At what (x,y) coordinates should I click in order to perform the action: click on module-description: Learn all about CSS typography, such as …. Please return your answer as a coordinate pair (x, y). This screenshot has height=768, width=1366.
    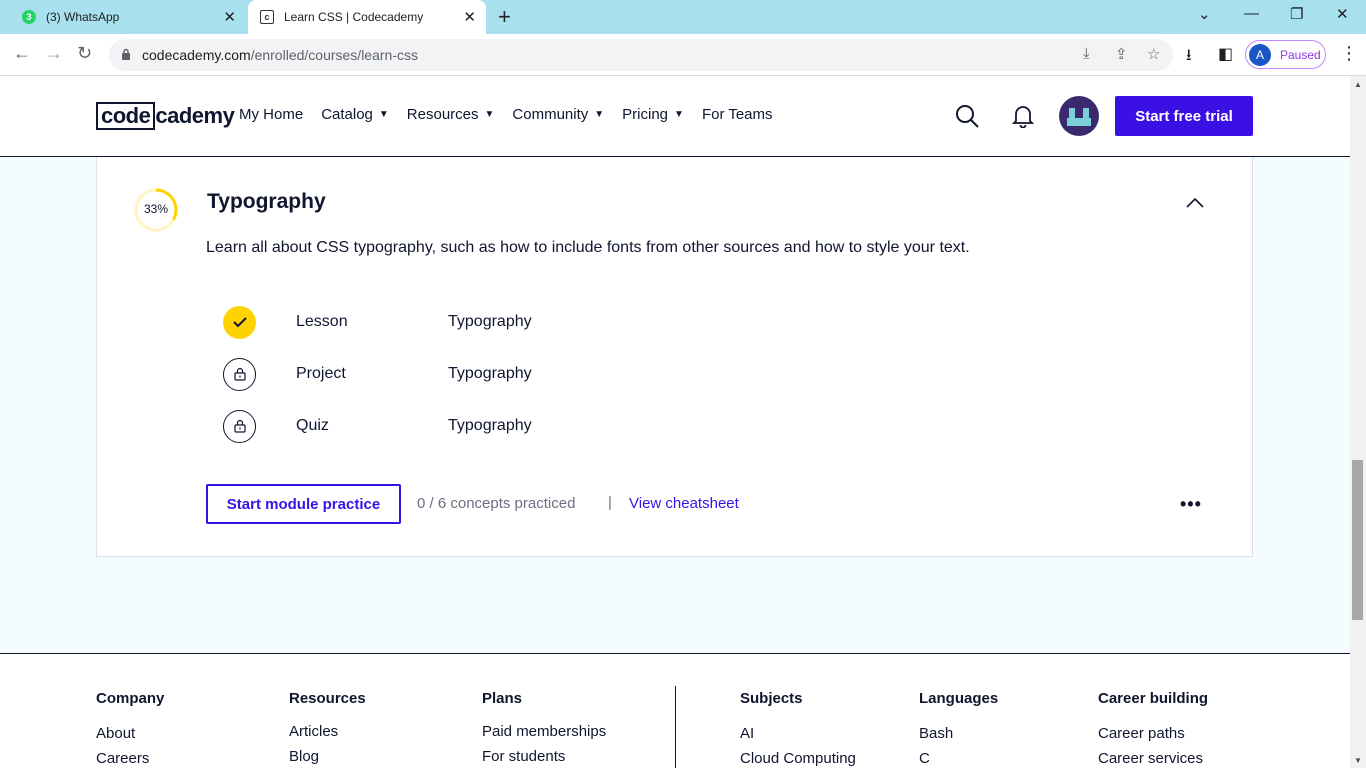
    Looking at the image, I should click on (588, 247).